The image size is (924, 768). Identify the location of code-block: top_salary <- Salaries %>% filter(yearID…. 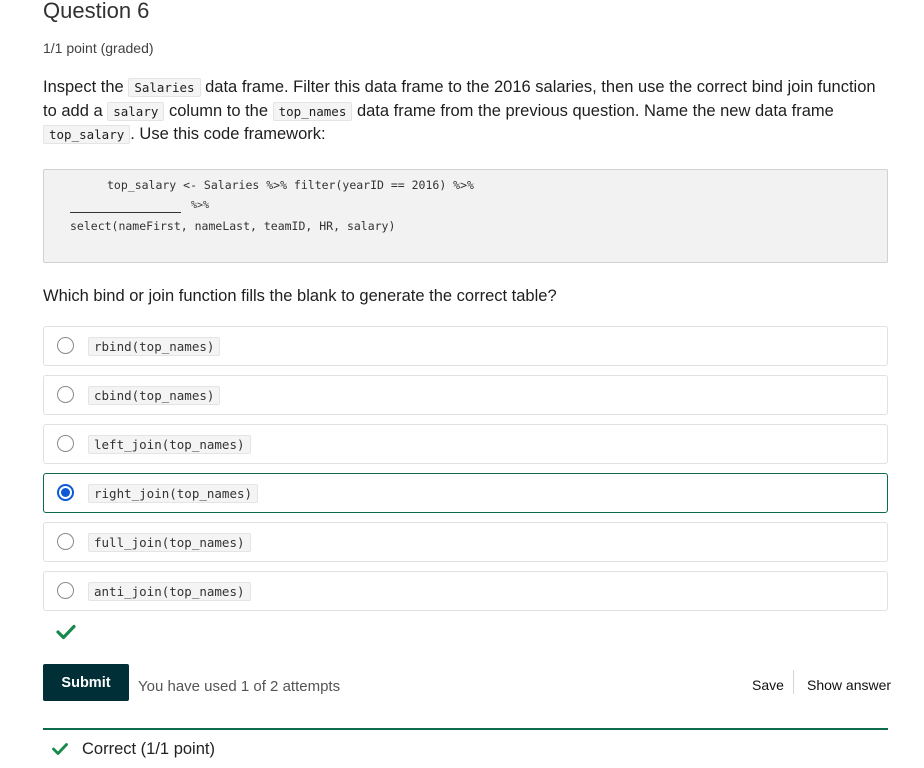
(465, 216).